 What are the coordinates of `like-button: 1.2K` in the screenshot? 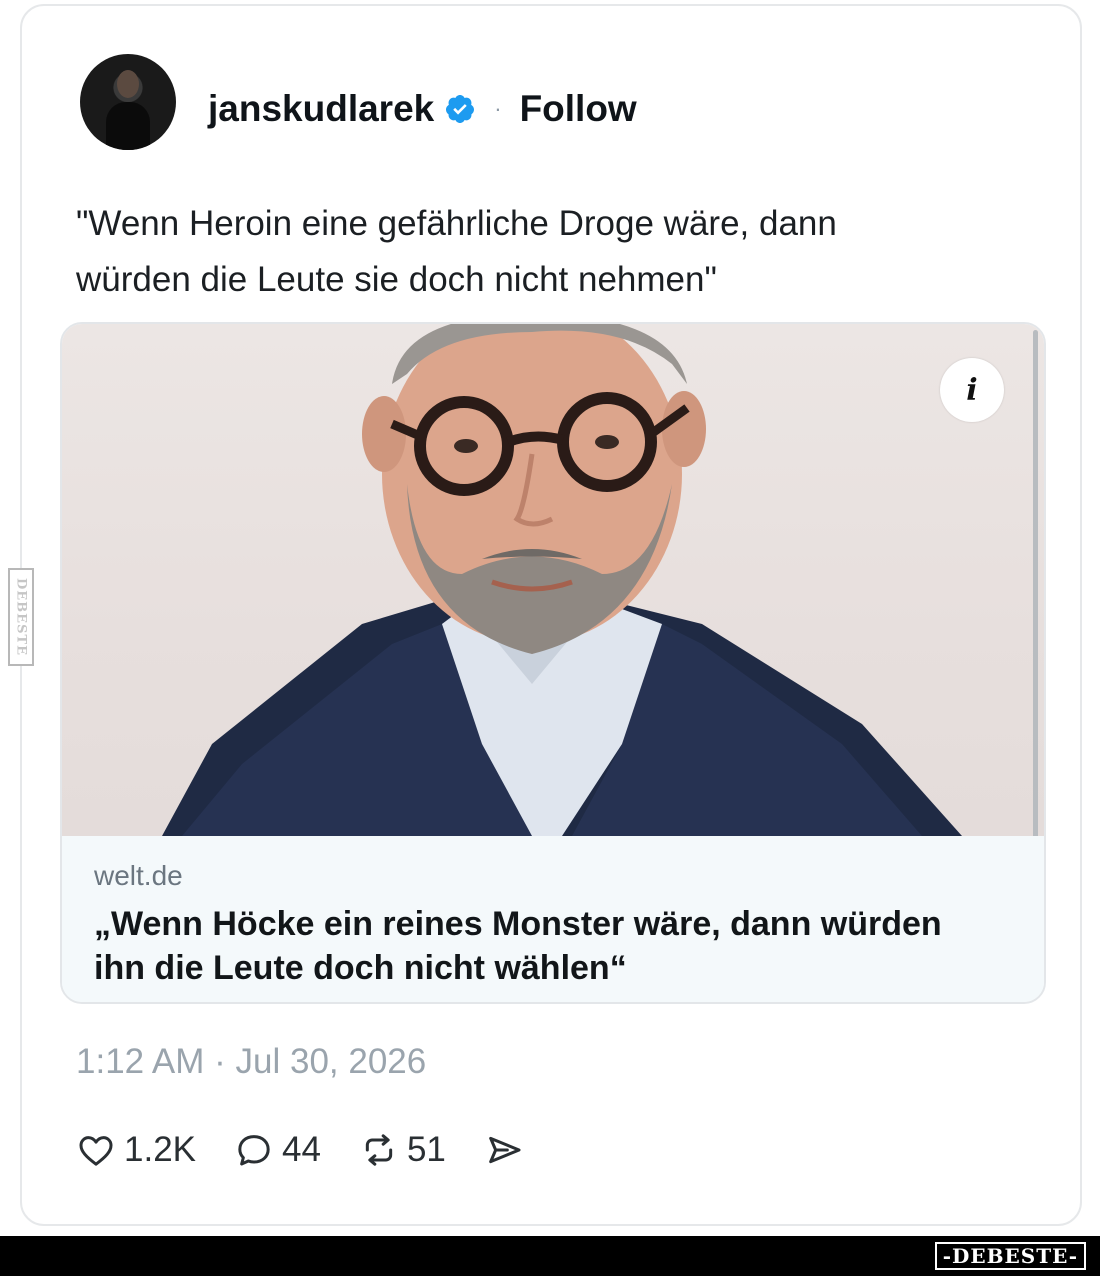 It's located at (136, 1150).